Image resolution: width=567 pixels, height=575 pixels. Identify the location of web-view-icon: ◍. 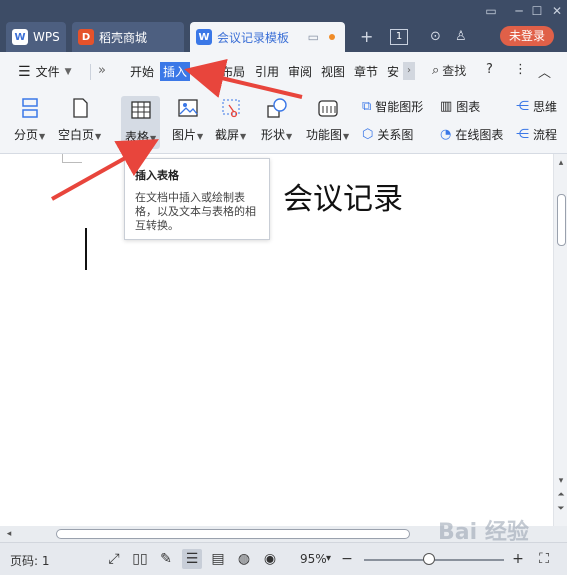
(244, 559).